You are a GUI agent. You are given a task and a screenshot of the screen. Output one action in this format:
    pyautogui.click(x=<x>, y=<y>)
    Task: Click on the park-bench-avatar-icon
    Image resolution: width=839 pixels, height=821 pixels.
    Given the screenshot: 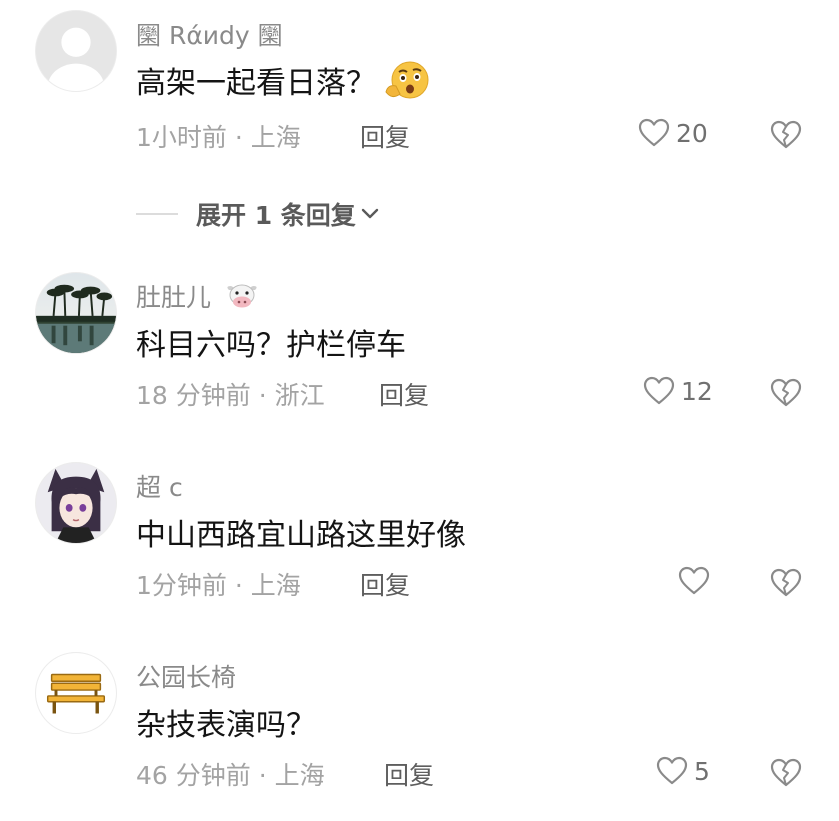 What is the action you would take?
    pyautogui.click(x=76, y=693)
    